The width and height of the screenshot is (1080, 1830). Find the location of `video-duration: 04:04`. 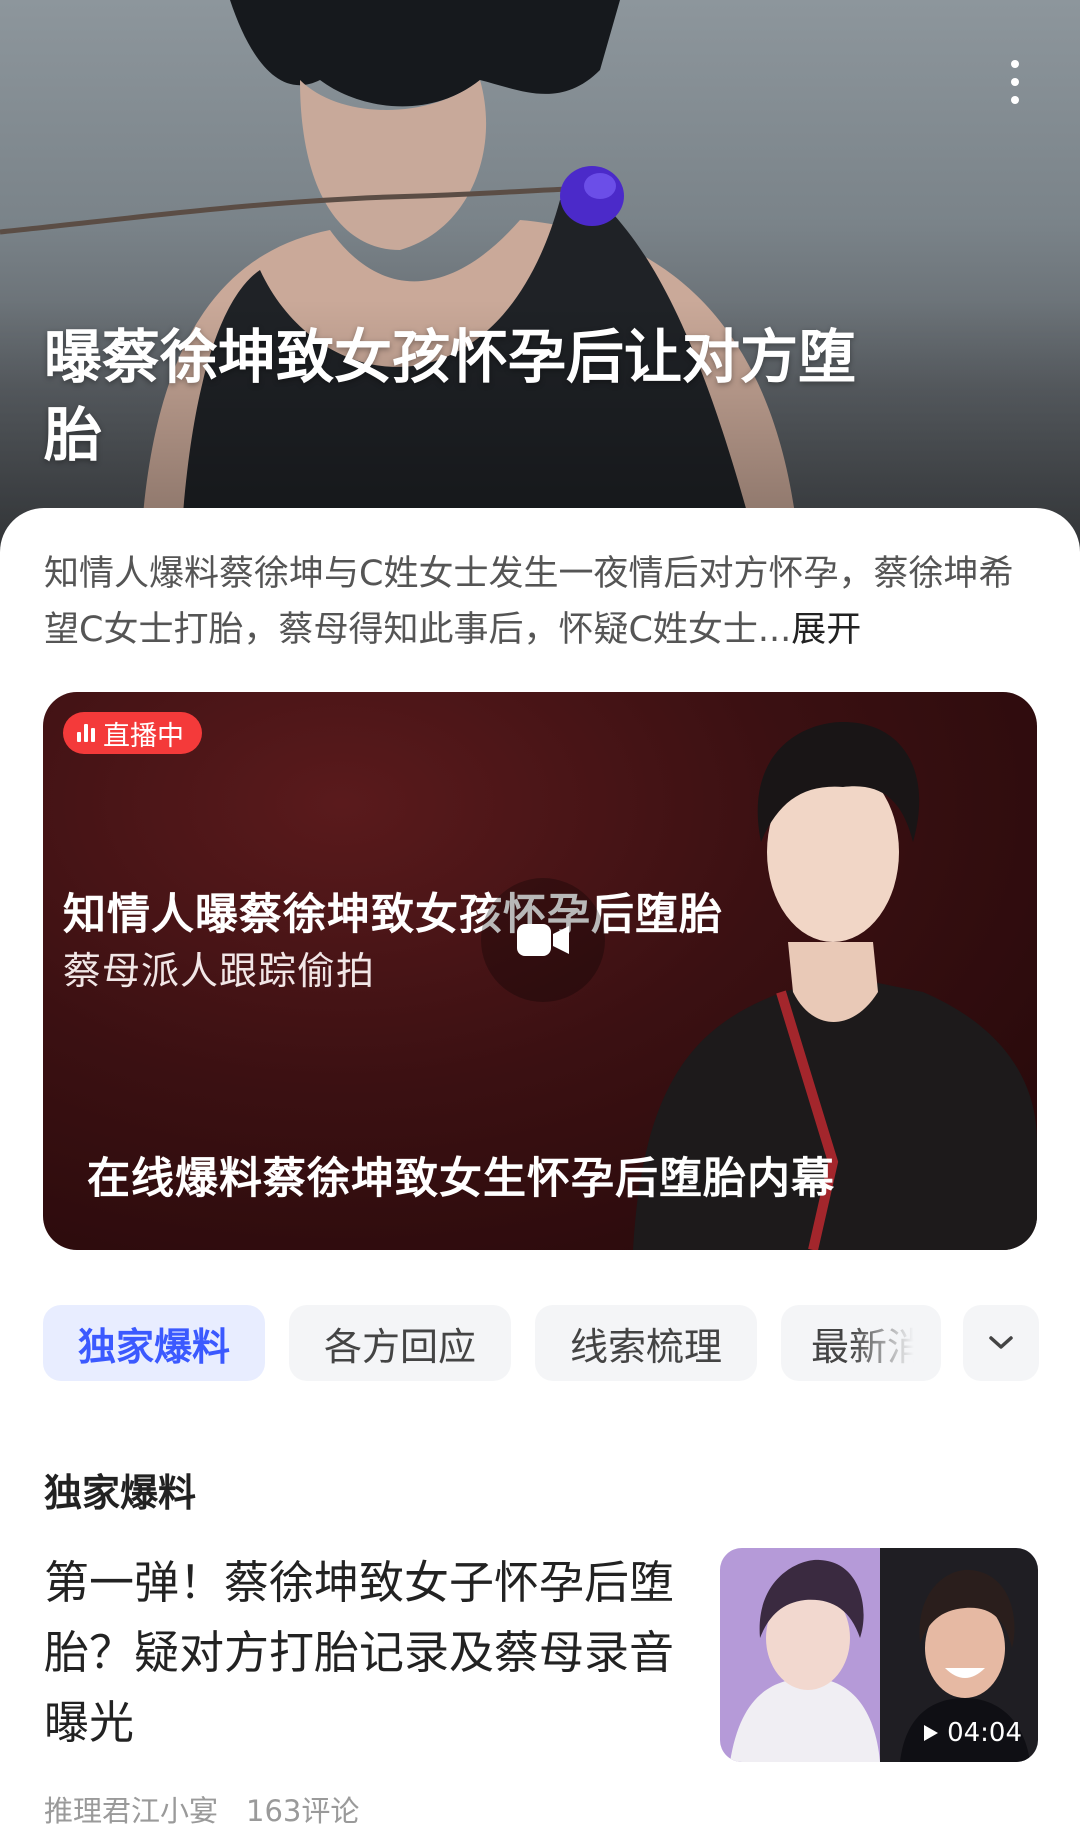

video-duration: 04:04 is located at coordinates (972, 1733).